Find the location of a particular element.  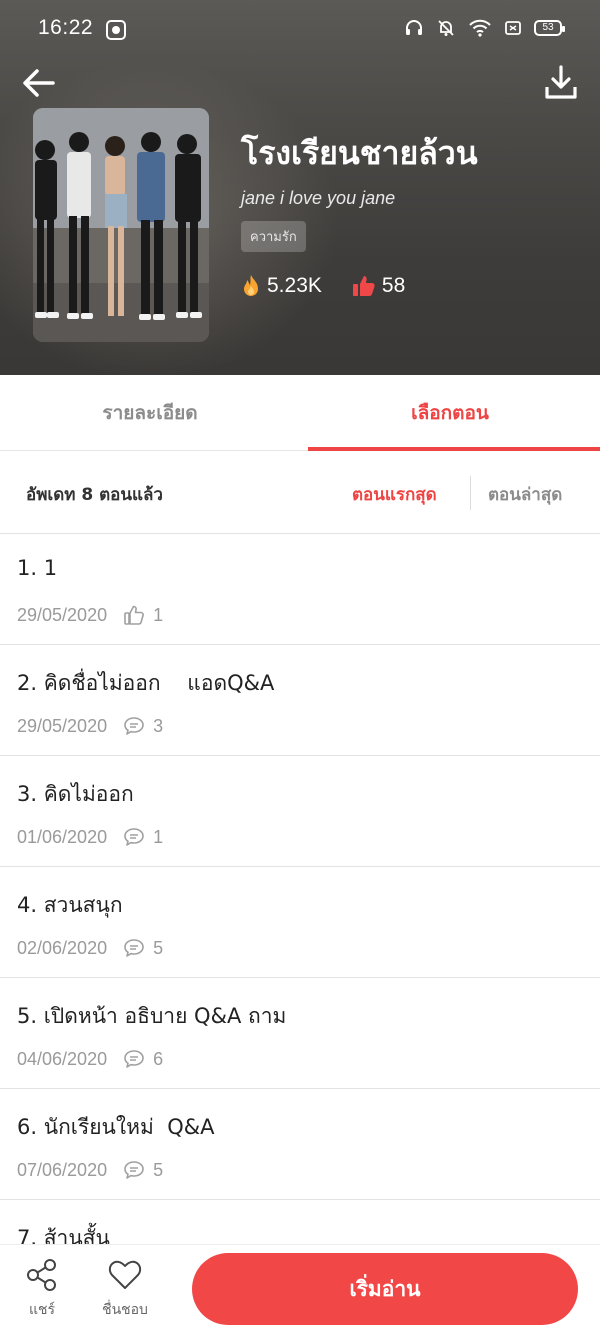

episode-title: 6. นักเรียนใหม่ Q&A is located at coordinates (116, 1127).